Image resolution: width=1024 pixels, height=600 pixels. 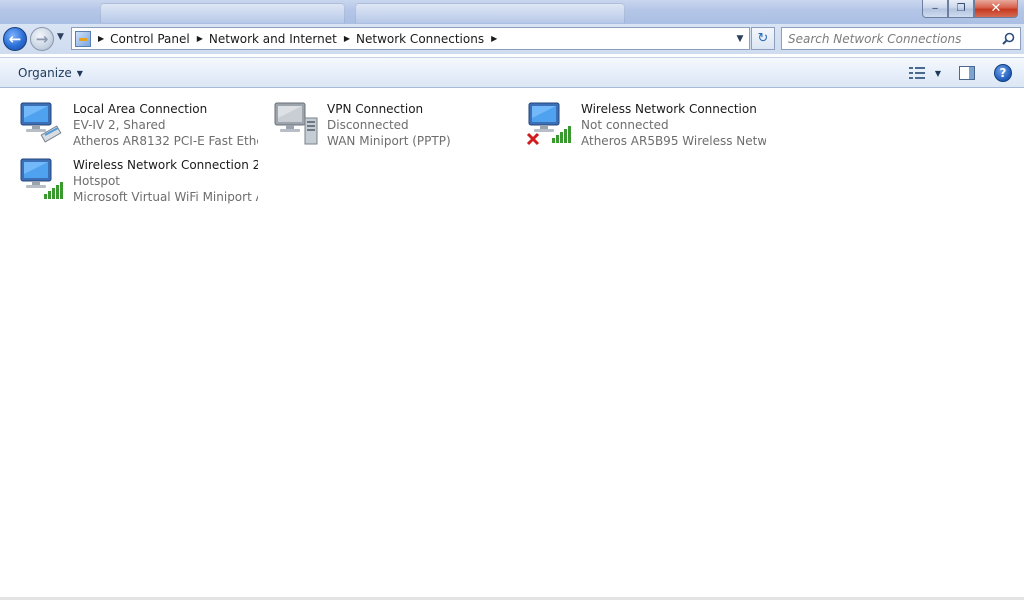 What do you see at coordinates (625, 125) in the screenshot?
I see `connection-status: Not connected` at bounding box center [625, 125].